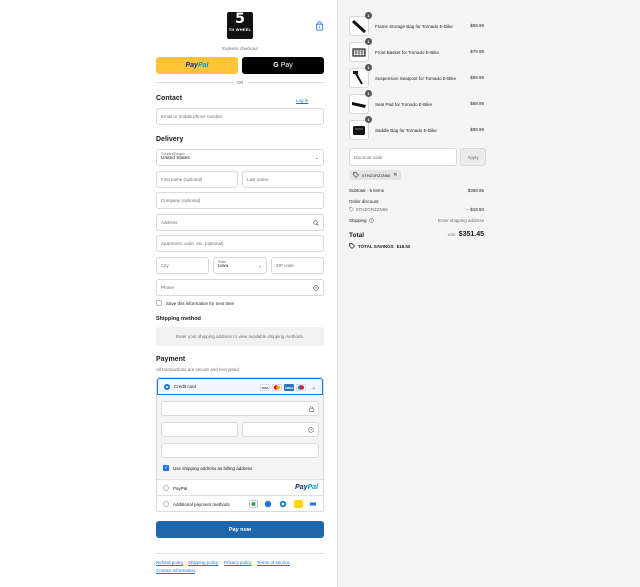 This screenshot has width=640, height=587. I want to click on order-discount-label: Order discount, so click(364, 201).